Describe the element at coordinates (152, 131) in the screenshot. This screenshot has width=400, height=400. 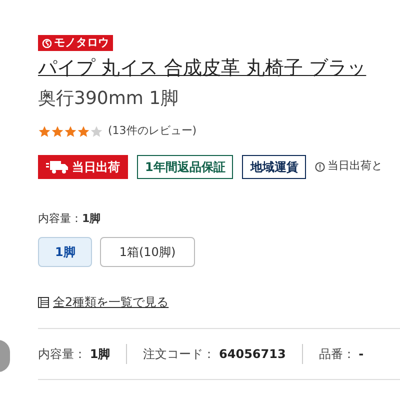
I see `review-count: (13件のレビュー)` at that location.